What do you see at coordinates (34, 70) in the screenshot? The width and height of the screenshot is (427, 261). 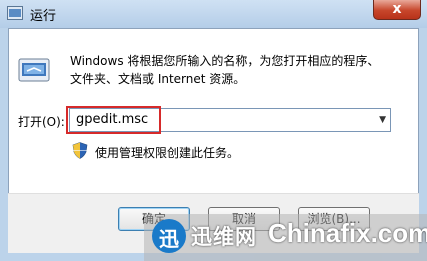 I see `run-icon` at bounding box center [34, 70].